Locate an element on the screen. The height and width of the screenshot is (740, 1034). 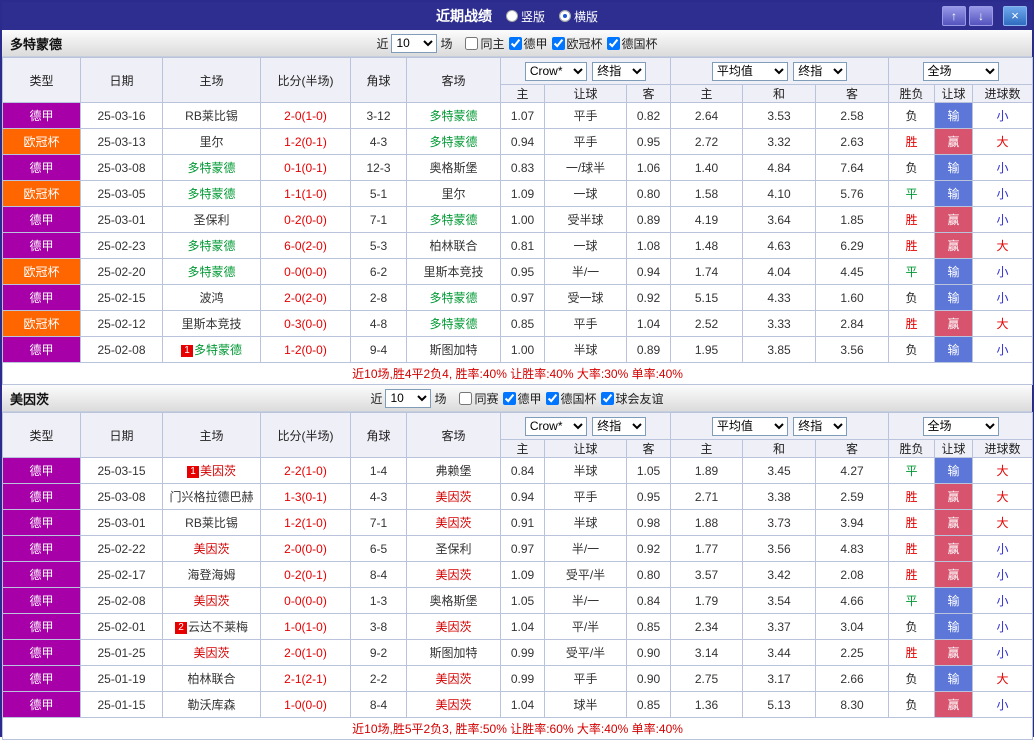
filter-bar: 近 10 场 同主 德甲 欧冠杯 德国杯 is located at coordinates (517, 43).